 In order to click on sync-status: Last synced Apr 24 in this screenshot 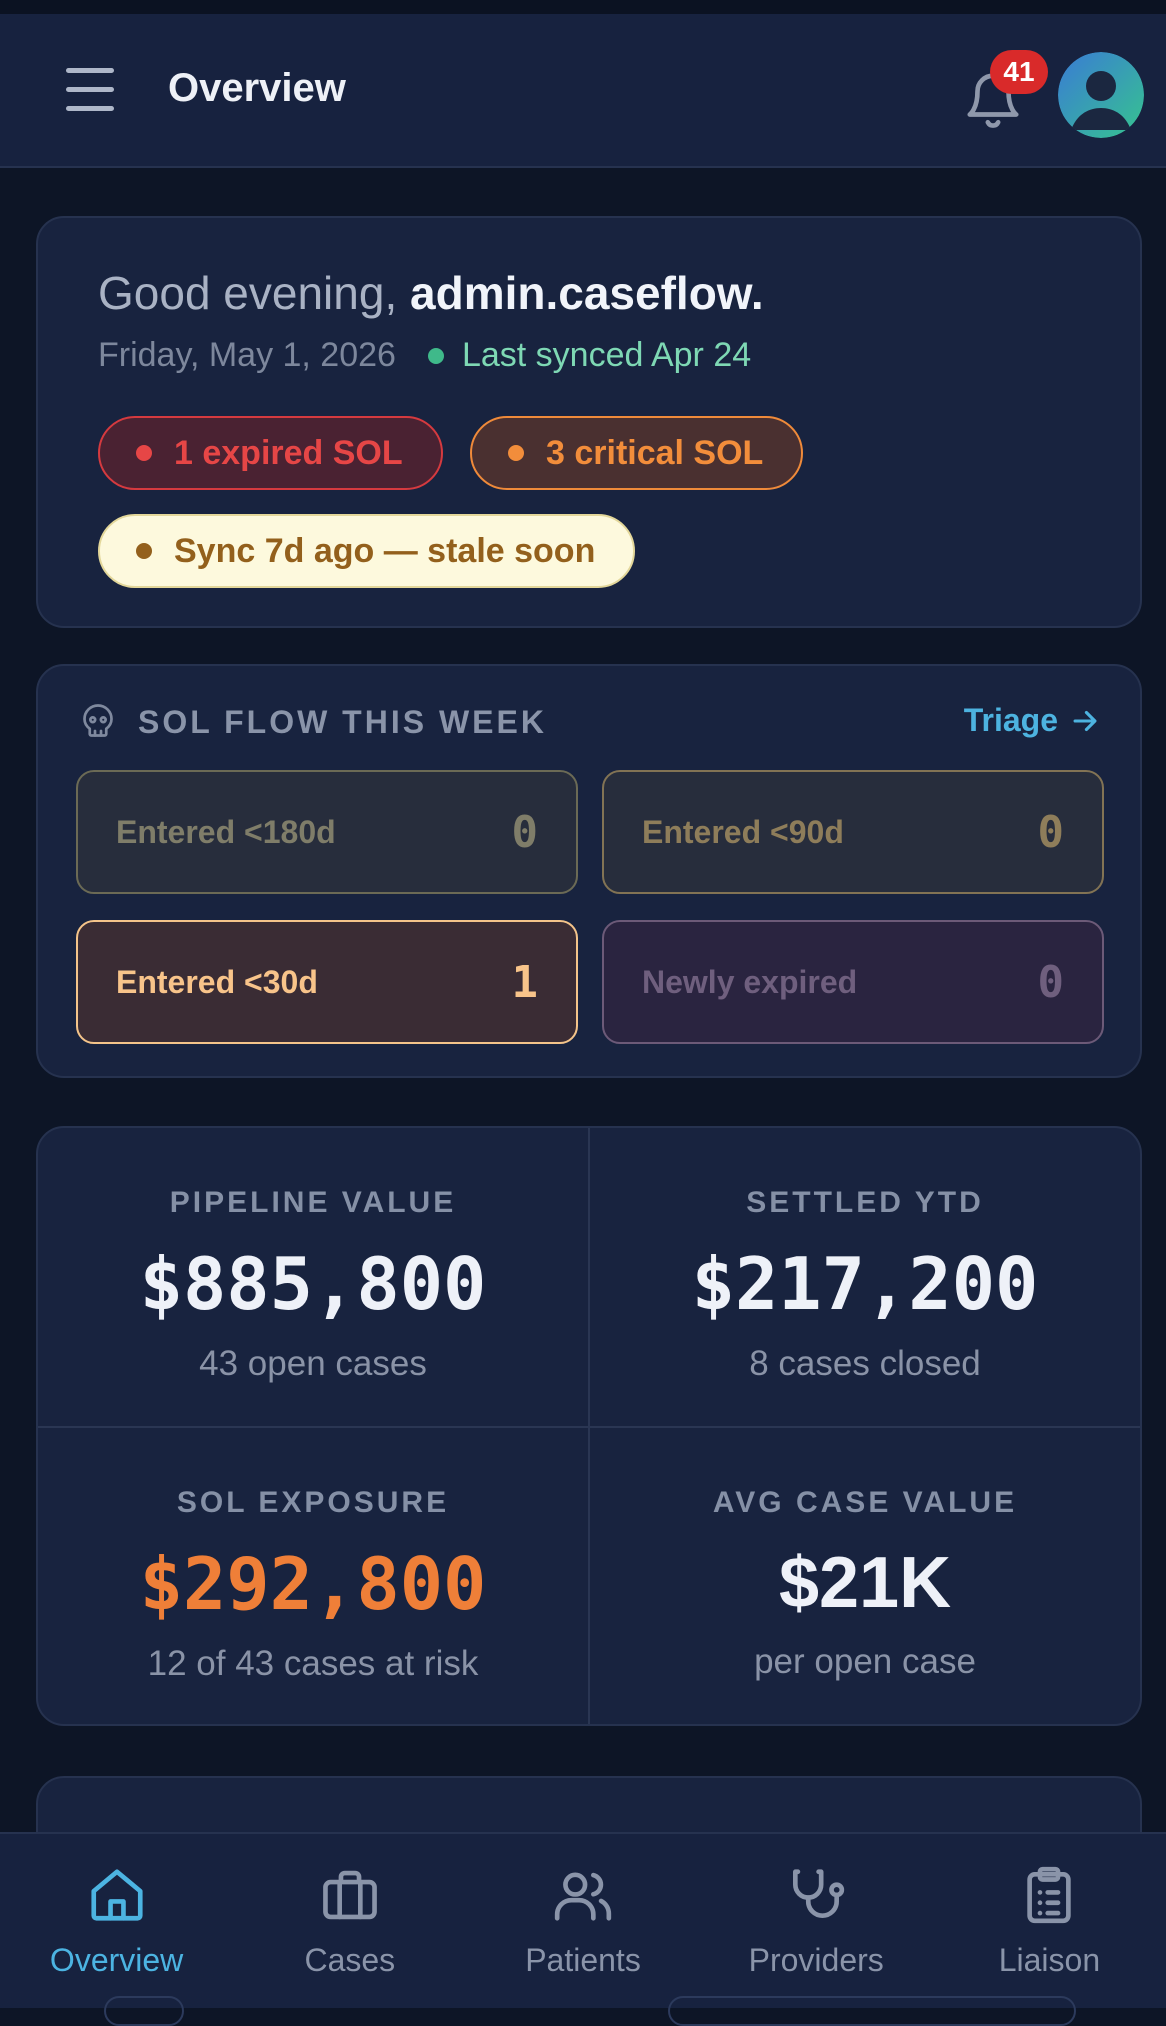, I will do `click(606, 355)`.